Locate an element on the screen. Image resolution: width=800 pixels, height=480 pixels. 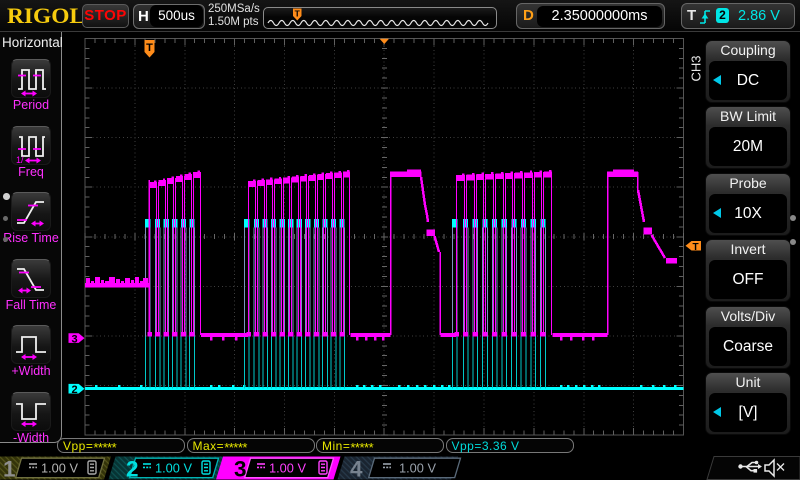
svg-text: 1/ is located at coordinates (20, 160).